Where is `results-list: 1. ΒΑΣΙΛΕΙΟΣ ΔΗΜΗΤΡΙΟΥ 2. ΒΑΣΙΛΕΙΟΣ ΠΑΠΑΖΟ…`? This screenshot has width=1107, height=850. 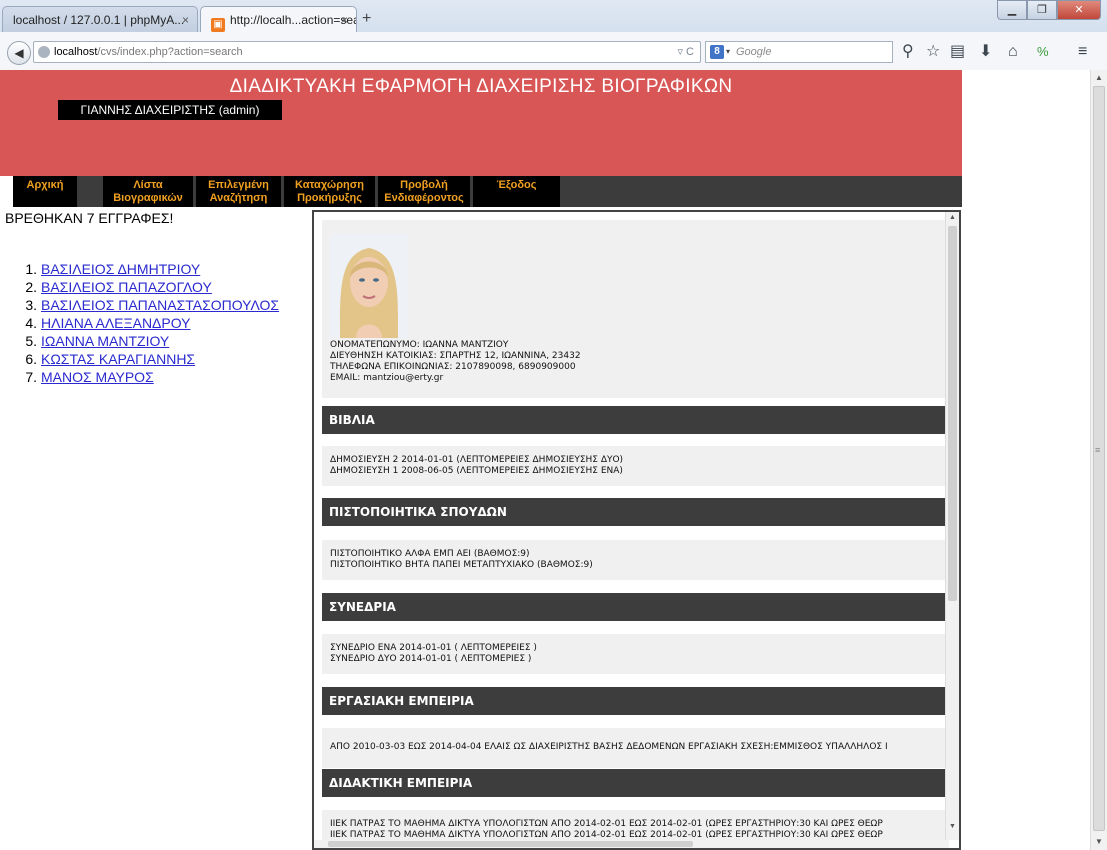
results-list: 1. ΒΑΣΙΛΕΙΟΣ ΔΗΜΗΤΡΙΟΥ 2. ΒΑΣΙΛΕΙΟΣ ΠΑΠΑΖΟ… is located at coordinates (146, 323).